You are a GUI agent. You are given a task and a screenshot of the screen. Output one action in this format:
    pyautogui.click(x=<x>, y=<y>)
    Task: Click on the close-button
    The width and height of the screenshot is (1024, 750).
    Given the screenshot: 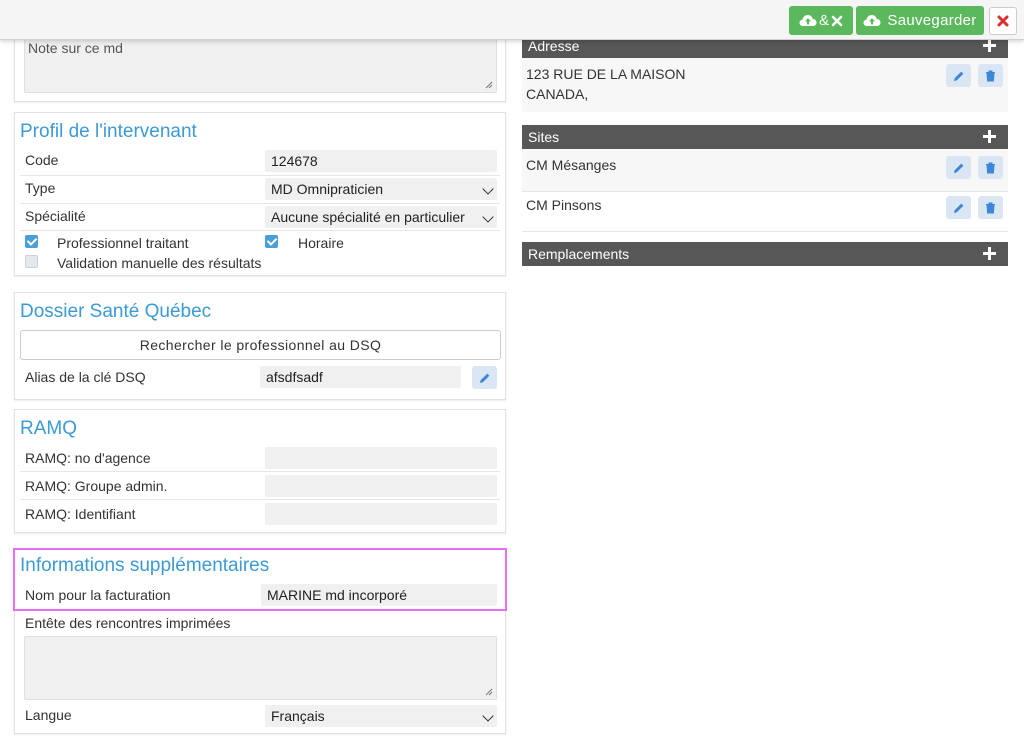 What is the action you would take?
    pyautogui.click(x=1003, y=21)
    